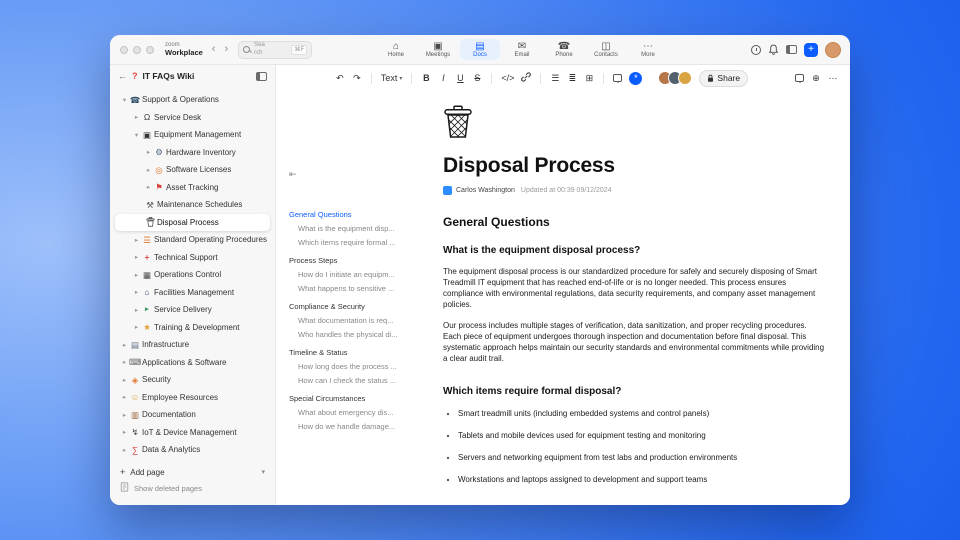 This screenshot has width=960, height=540. Describe the element at coordinates (480, 49) in the screenshot. I see `tab-docs: ▤ Docs` at that location.